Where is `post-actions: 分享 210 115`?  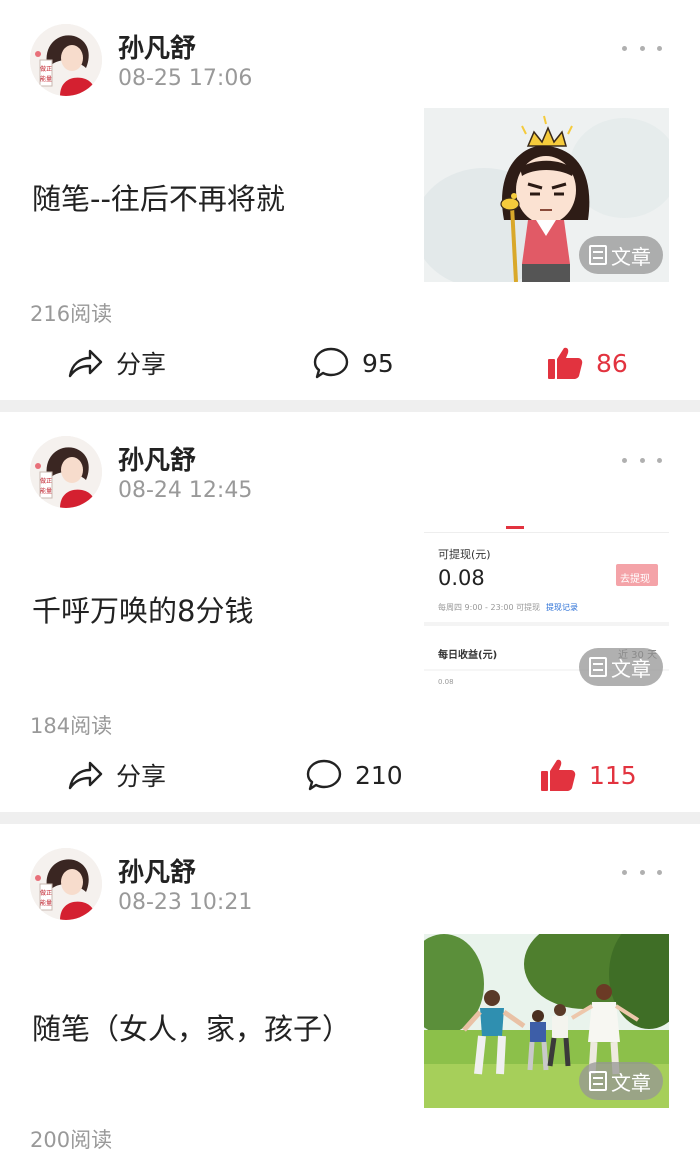 post-actions: 分享 210 115 is located at coordinates (350, 775).